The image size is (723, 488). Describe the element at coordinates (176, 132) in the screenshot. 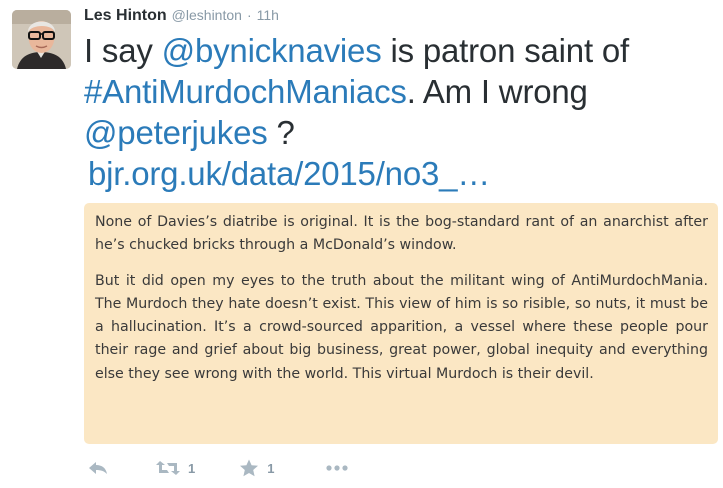

I see `mention-link: @peterjukes` at that location.